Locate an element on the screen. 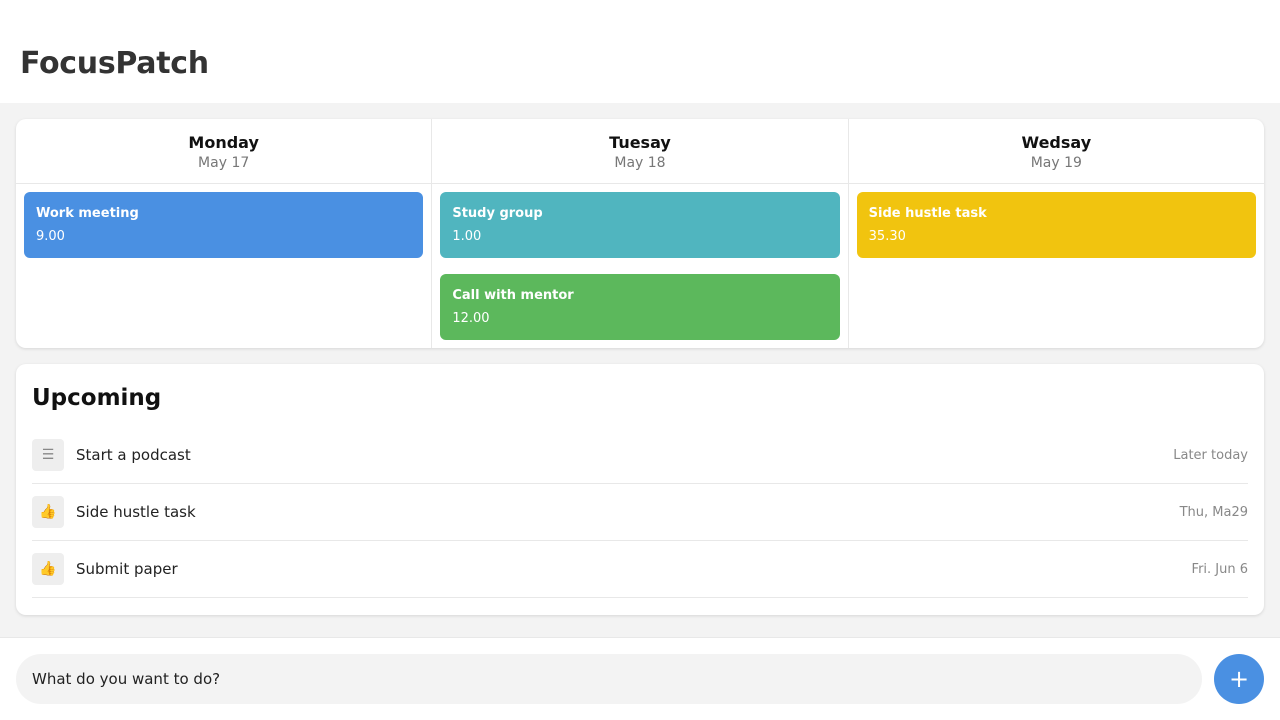 This screenshot has width=1280, height=720. day-events: Work meeting 9.00 is located at coordinates (223, 221).